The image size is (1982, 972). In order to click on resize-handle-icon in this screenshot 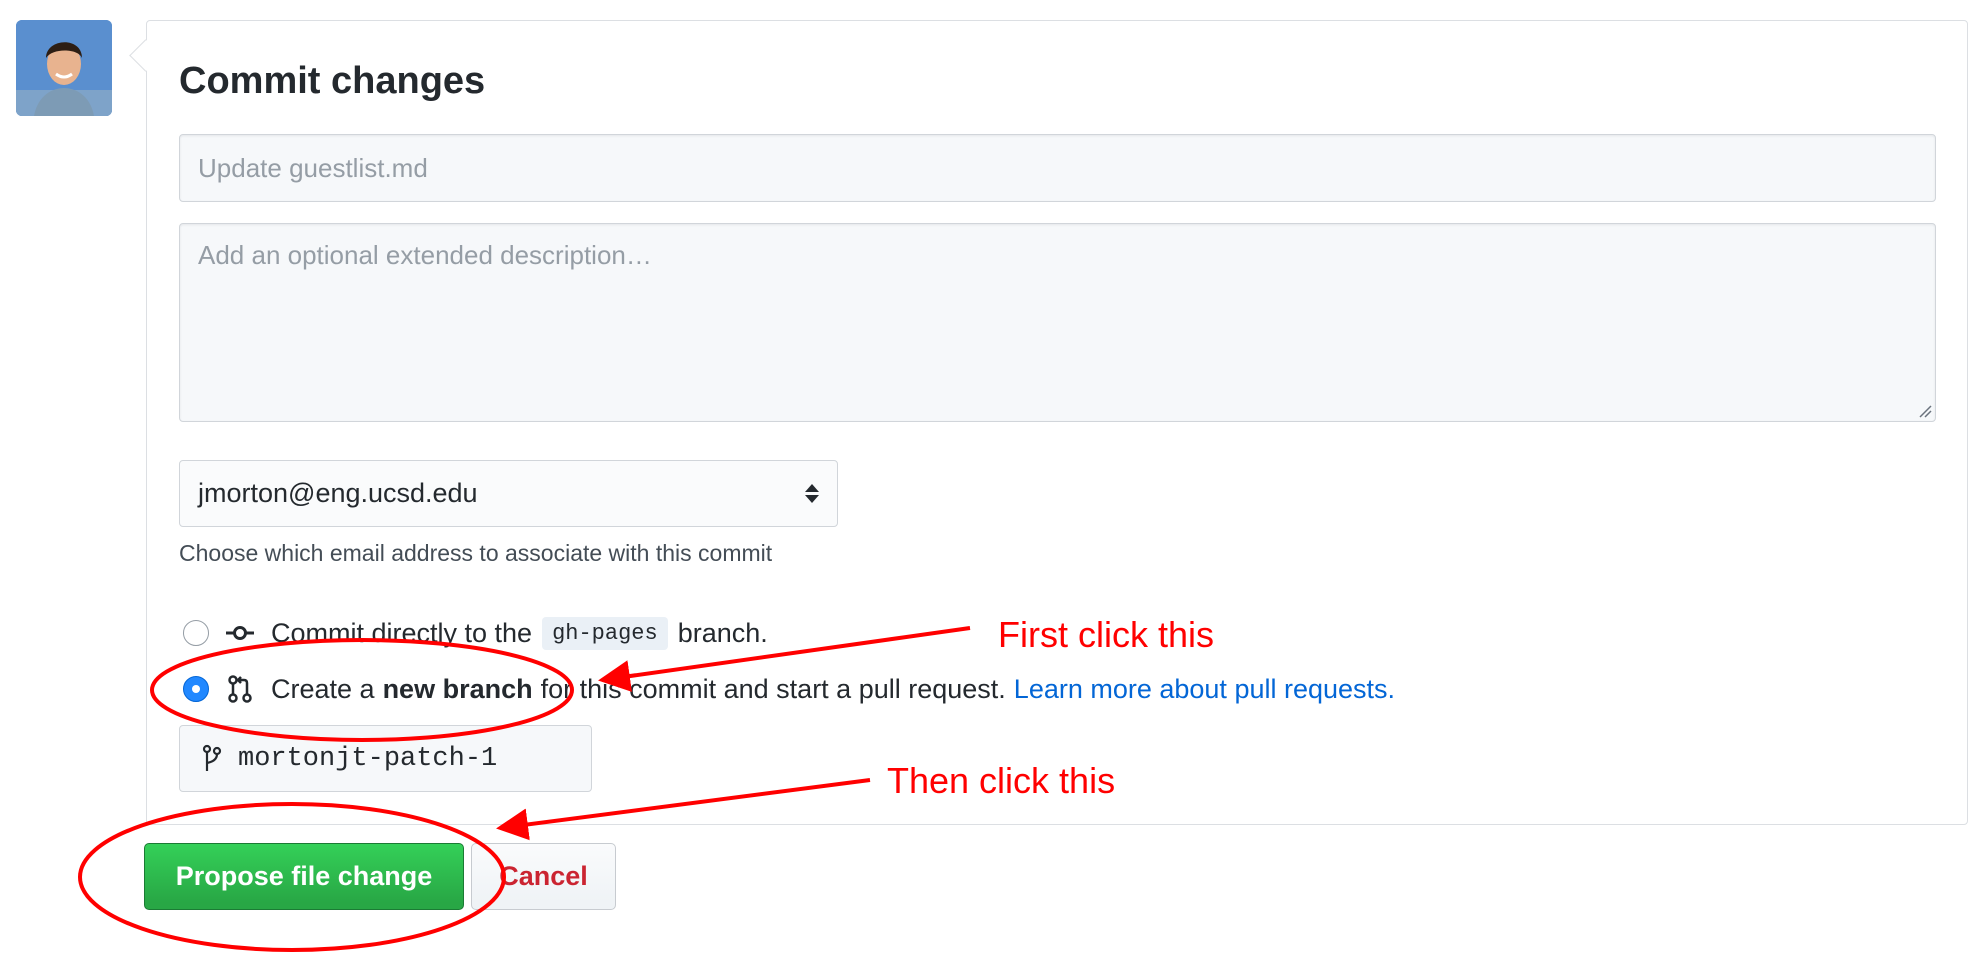, I will do `click(1925, 411)`.